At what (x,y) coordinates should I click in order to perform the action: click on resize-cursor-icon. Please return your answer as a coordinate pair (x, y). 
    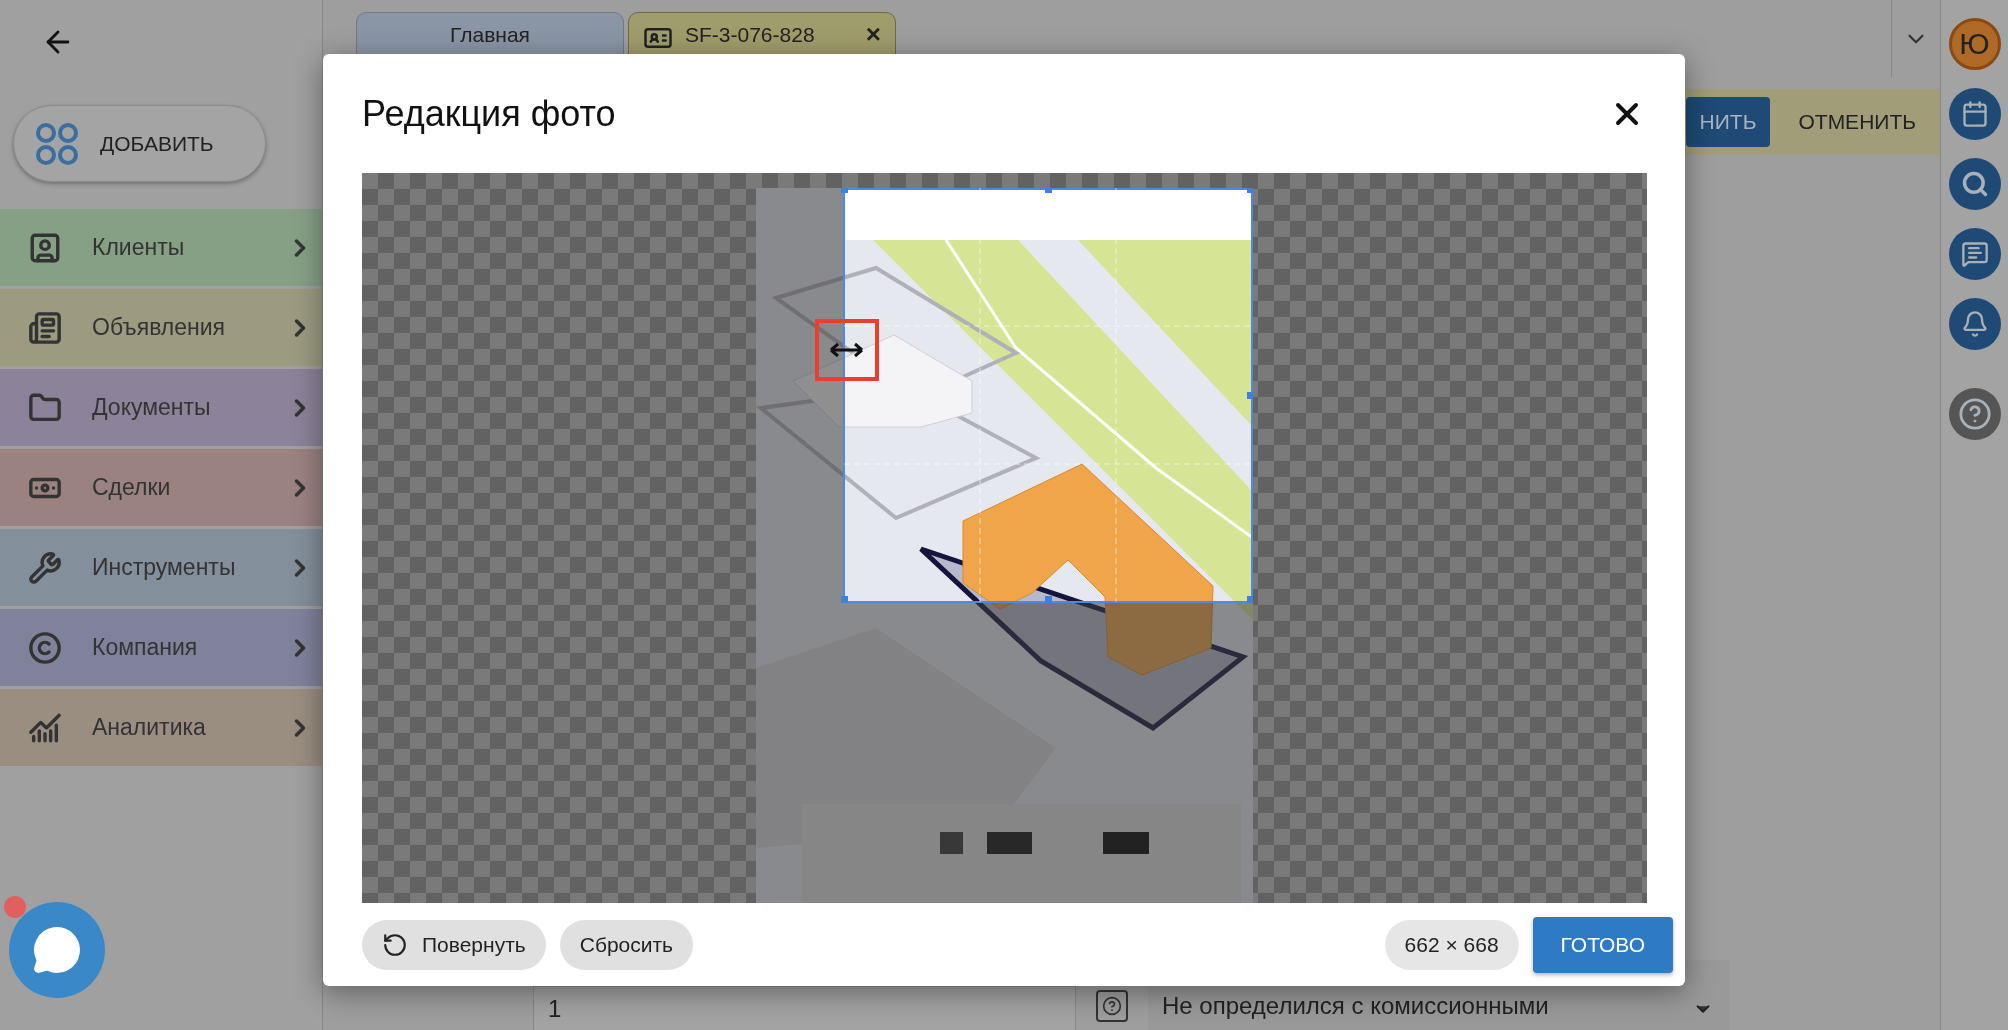
    Looking at the image, I should click on (846, 350).